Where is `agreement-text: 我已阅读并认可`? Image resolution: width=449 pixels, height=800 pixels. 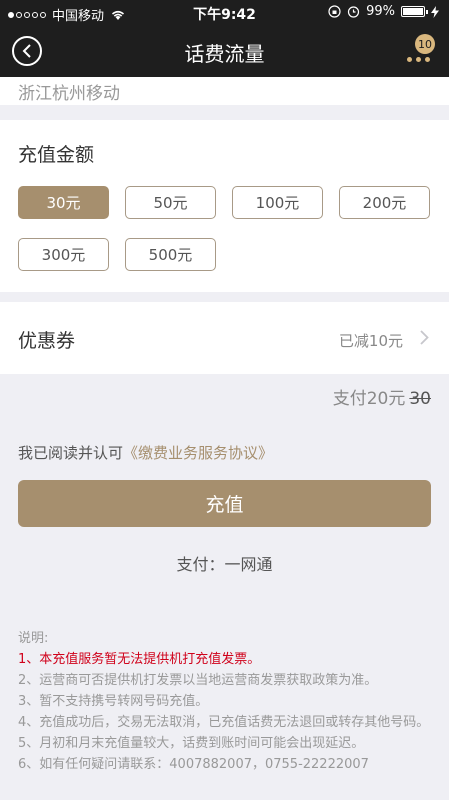
agreement-text: 我已阅读并认可 is located at coordinates (71, 453).